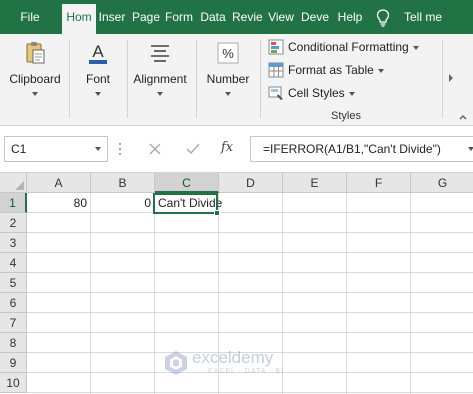  I want to click on tab-developer: Deve, so click(315, 17).